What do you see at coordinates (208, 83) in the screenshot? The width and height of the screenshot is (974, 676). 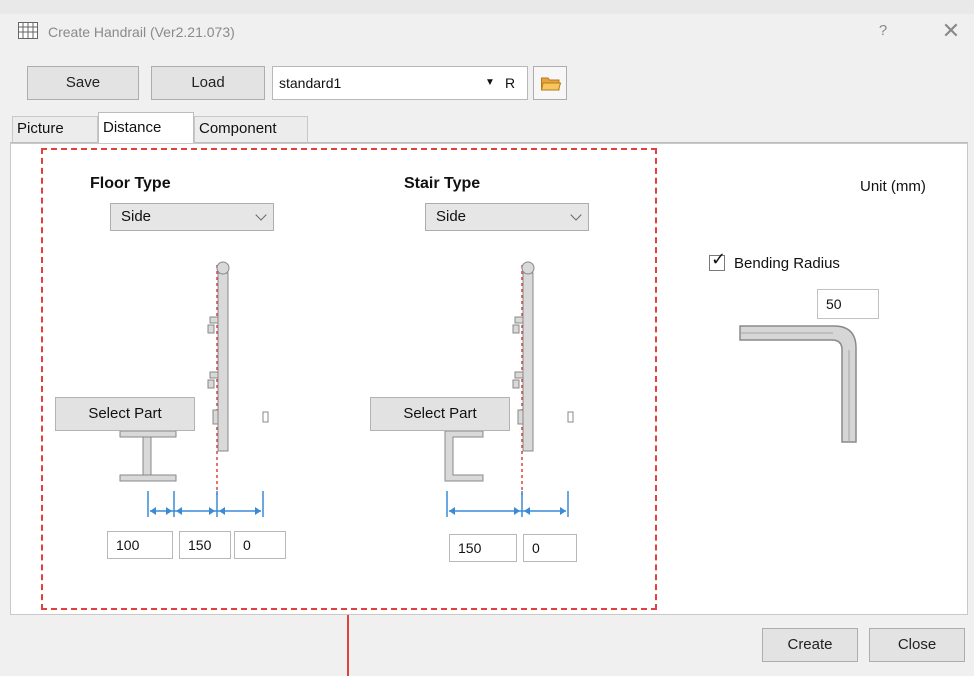 I see `load-button: Load` at bounding box center [208, 83].